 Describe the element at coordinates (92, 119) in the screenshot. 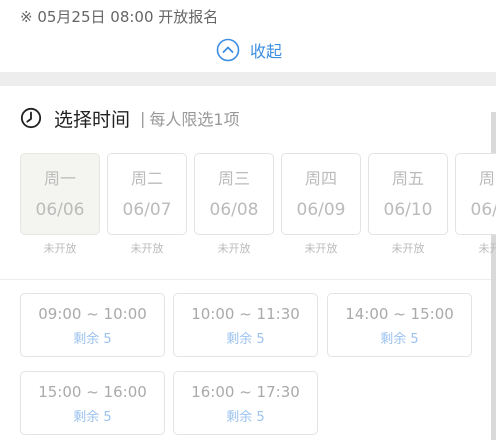

I see `section-title: 选择时间` at that location.